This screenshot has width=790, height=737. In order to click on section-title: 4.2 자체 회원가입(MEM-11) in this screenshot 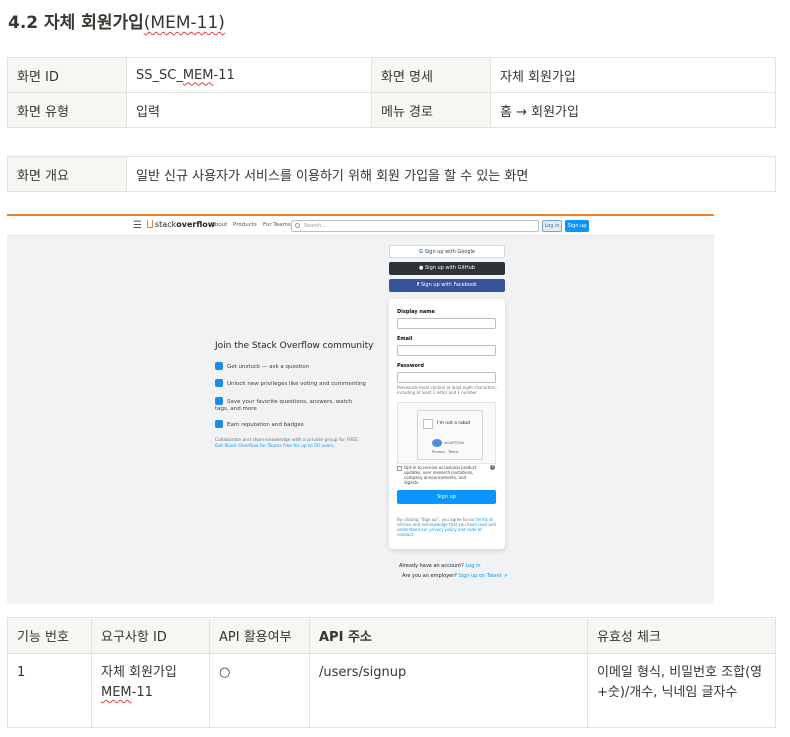, I will do `click(116, 20)`.